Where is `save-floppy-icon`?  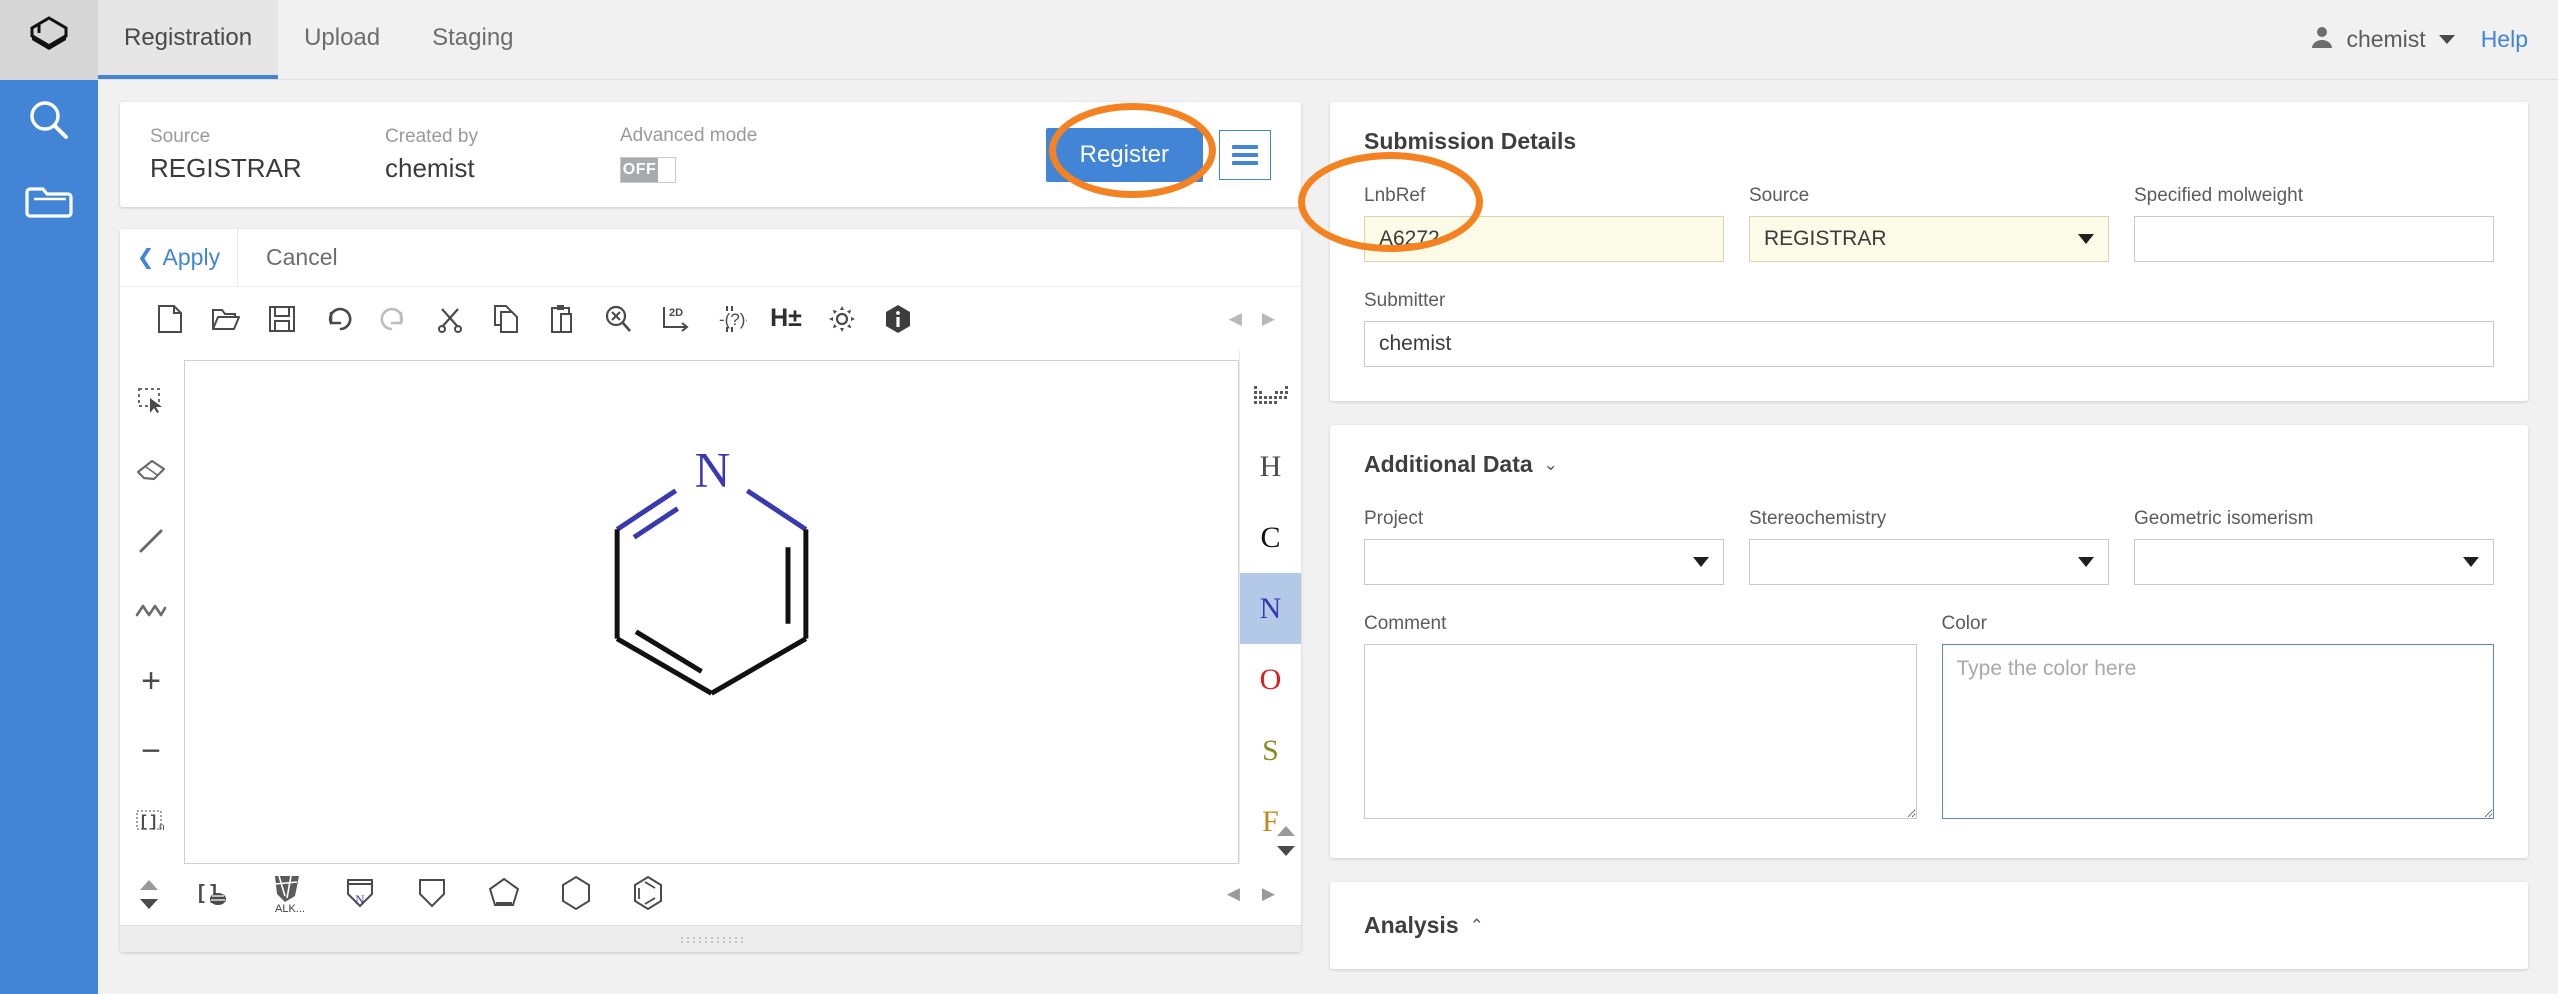 save-floppy-icon is located at coordinates (282, 319).